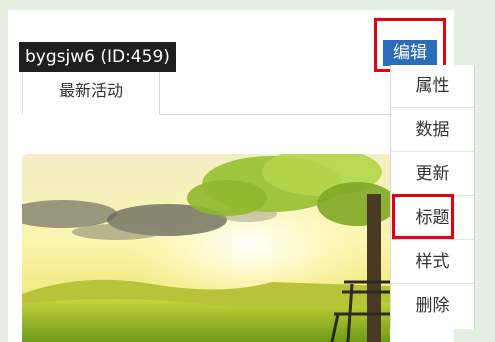 The width and height of the screenshot is (495, 342). Describe the element at coordinates (97, 57) in the screenshot. I see `user-id-label: bygsjw6 (ID:459)` at that location.